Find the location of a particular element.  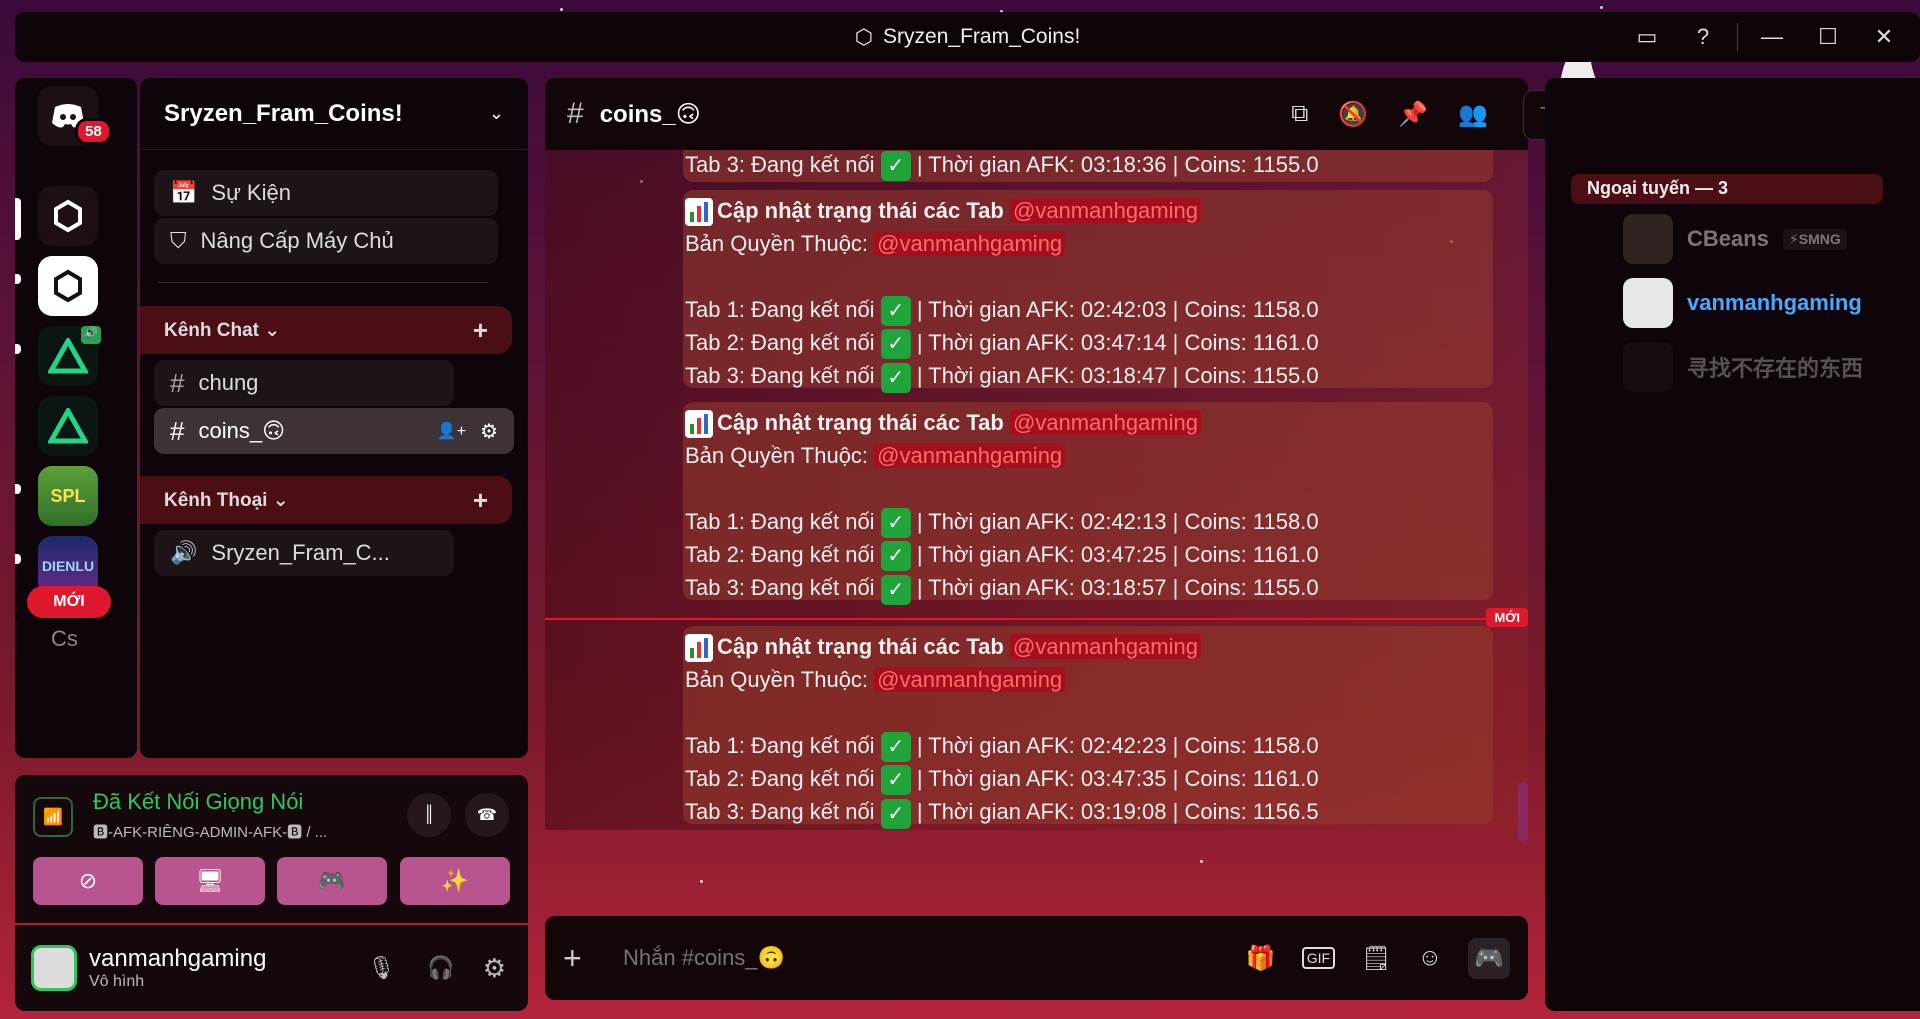

calendar-icon: 📅 is located at coordinates (184, 192).